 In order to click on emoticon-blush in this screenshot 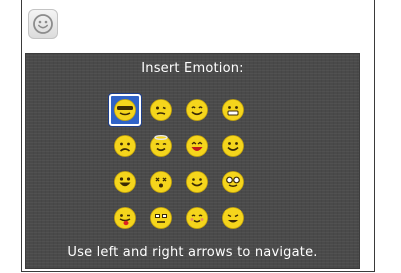, I will do `click(197, 218)`.